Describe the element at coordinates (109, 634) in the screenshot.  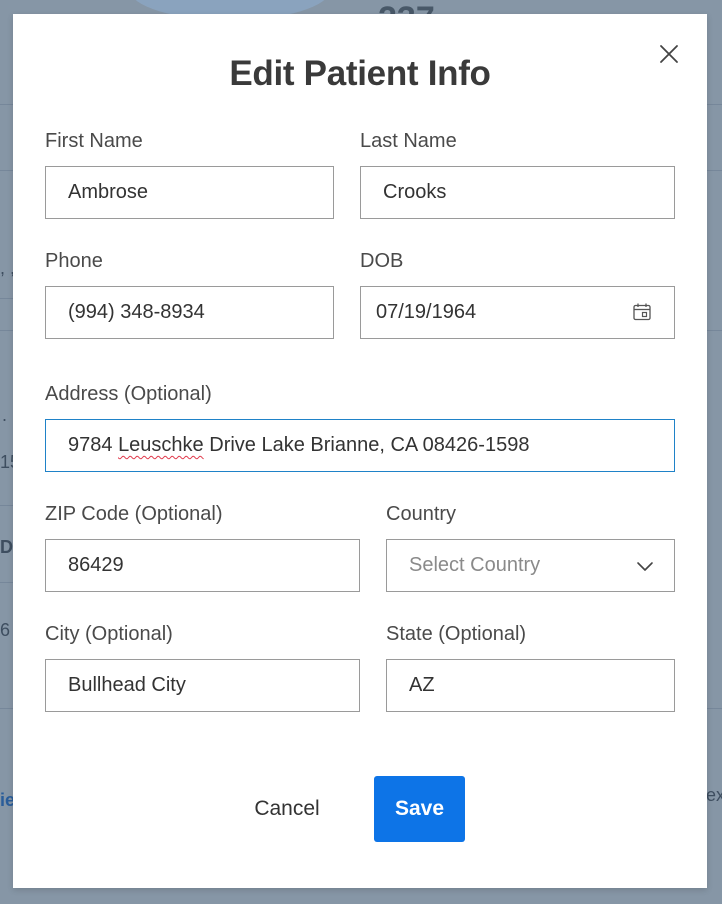
I see `city-label: City (Optional)` at that location.